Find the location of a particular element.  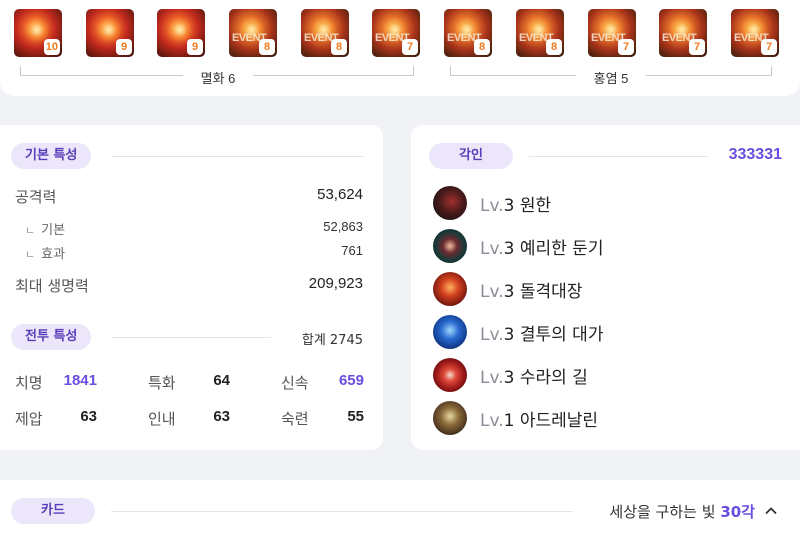

engraving-name: 원한 is located at coordinates (535, 206).